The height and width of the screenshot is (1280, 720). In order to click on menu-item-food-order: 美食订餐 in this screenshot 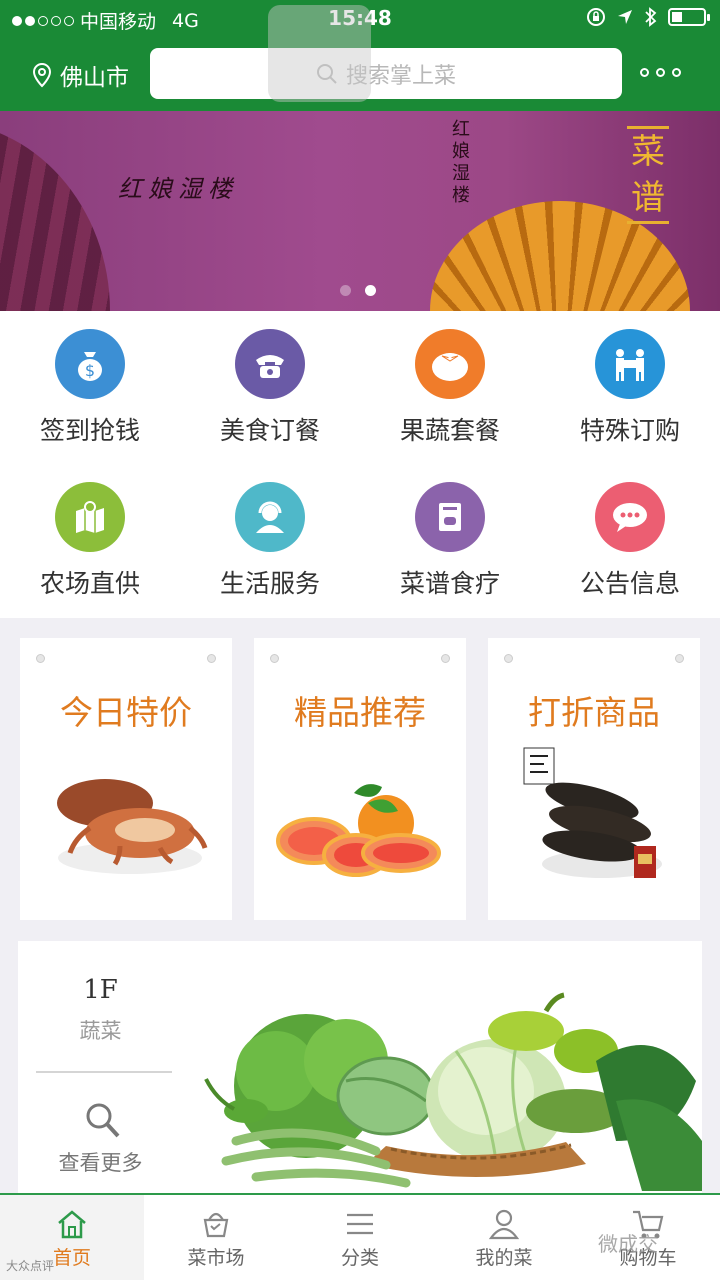, I will do `click(270, 386)`.